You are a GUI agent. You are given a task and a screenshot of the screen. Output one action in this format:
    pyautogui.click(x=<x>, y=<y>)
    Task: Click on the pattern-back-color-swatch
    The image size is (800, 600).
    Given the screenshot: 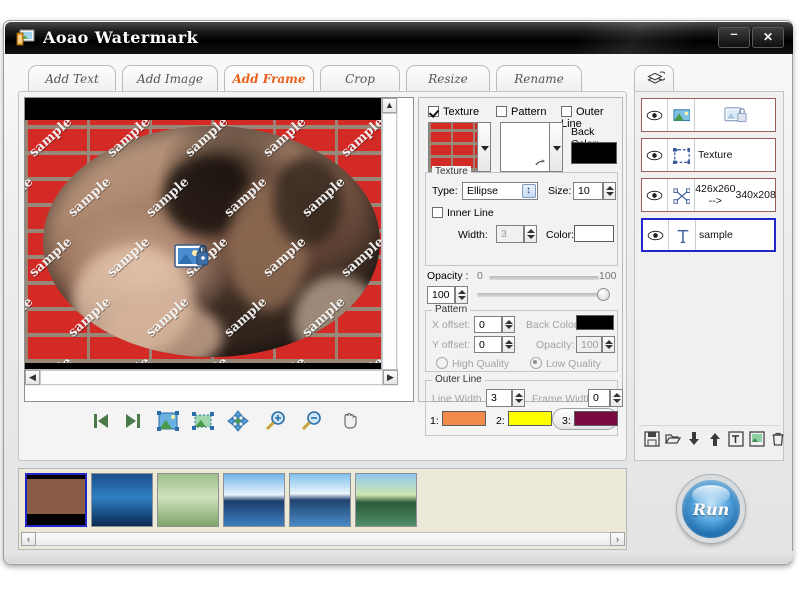 What is the action you would take?
    pyautogui.click(x=595, y=322)
    